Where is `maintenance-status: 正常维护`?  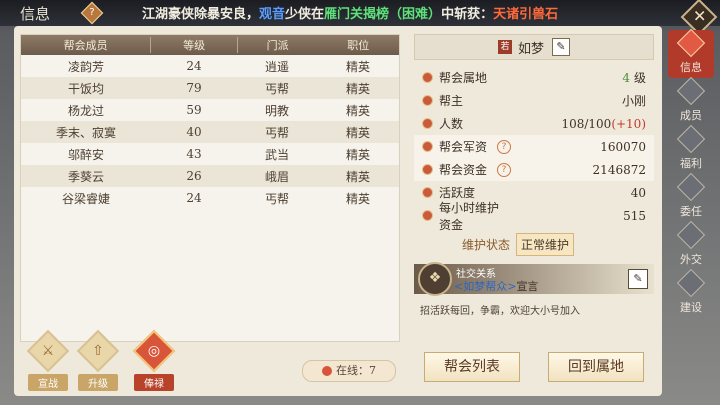 maintenance-status: 正常维护 is located at coordinates (545, 244).